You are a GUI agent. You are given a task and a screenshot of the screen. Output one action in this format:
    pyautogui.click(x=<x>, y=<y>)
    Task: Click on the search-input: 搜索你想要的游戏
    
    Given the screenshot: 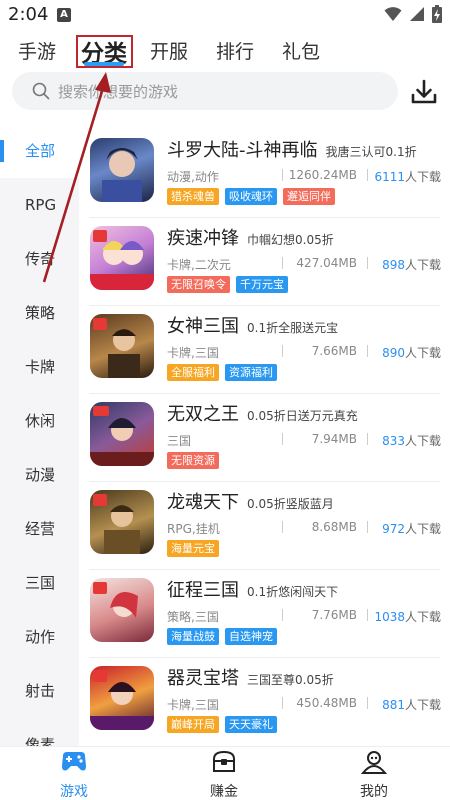 What is the action you would take?
    pyautogui.click(x=205, y=91)
    